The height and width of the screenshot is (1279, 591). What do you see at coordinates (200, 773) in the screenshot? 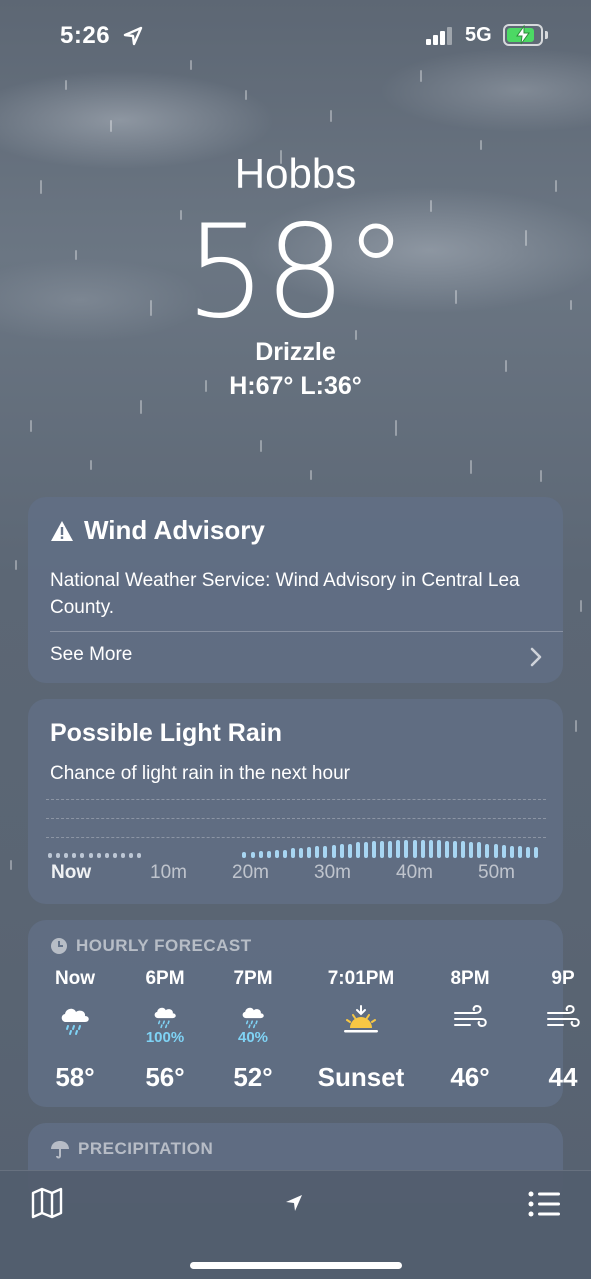
I see `rain-card-subtitle: Chance of light rain in the next hour` at bounding box center [200, 773].